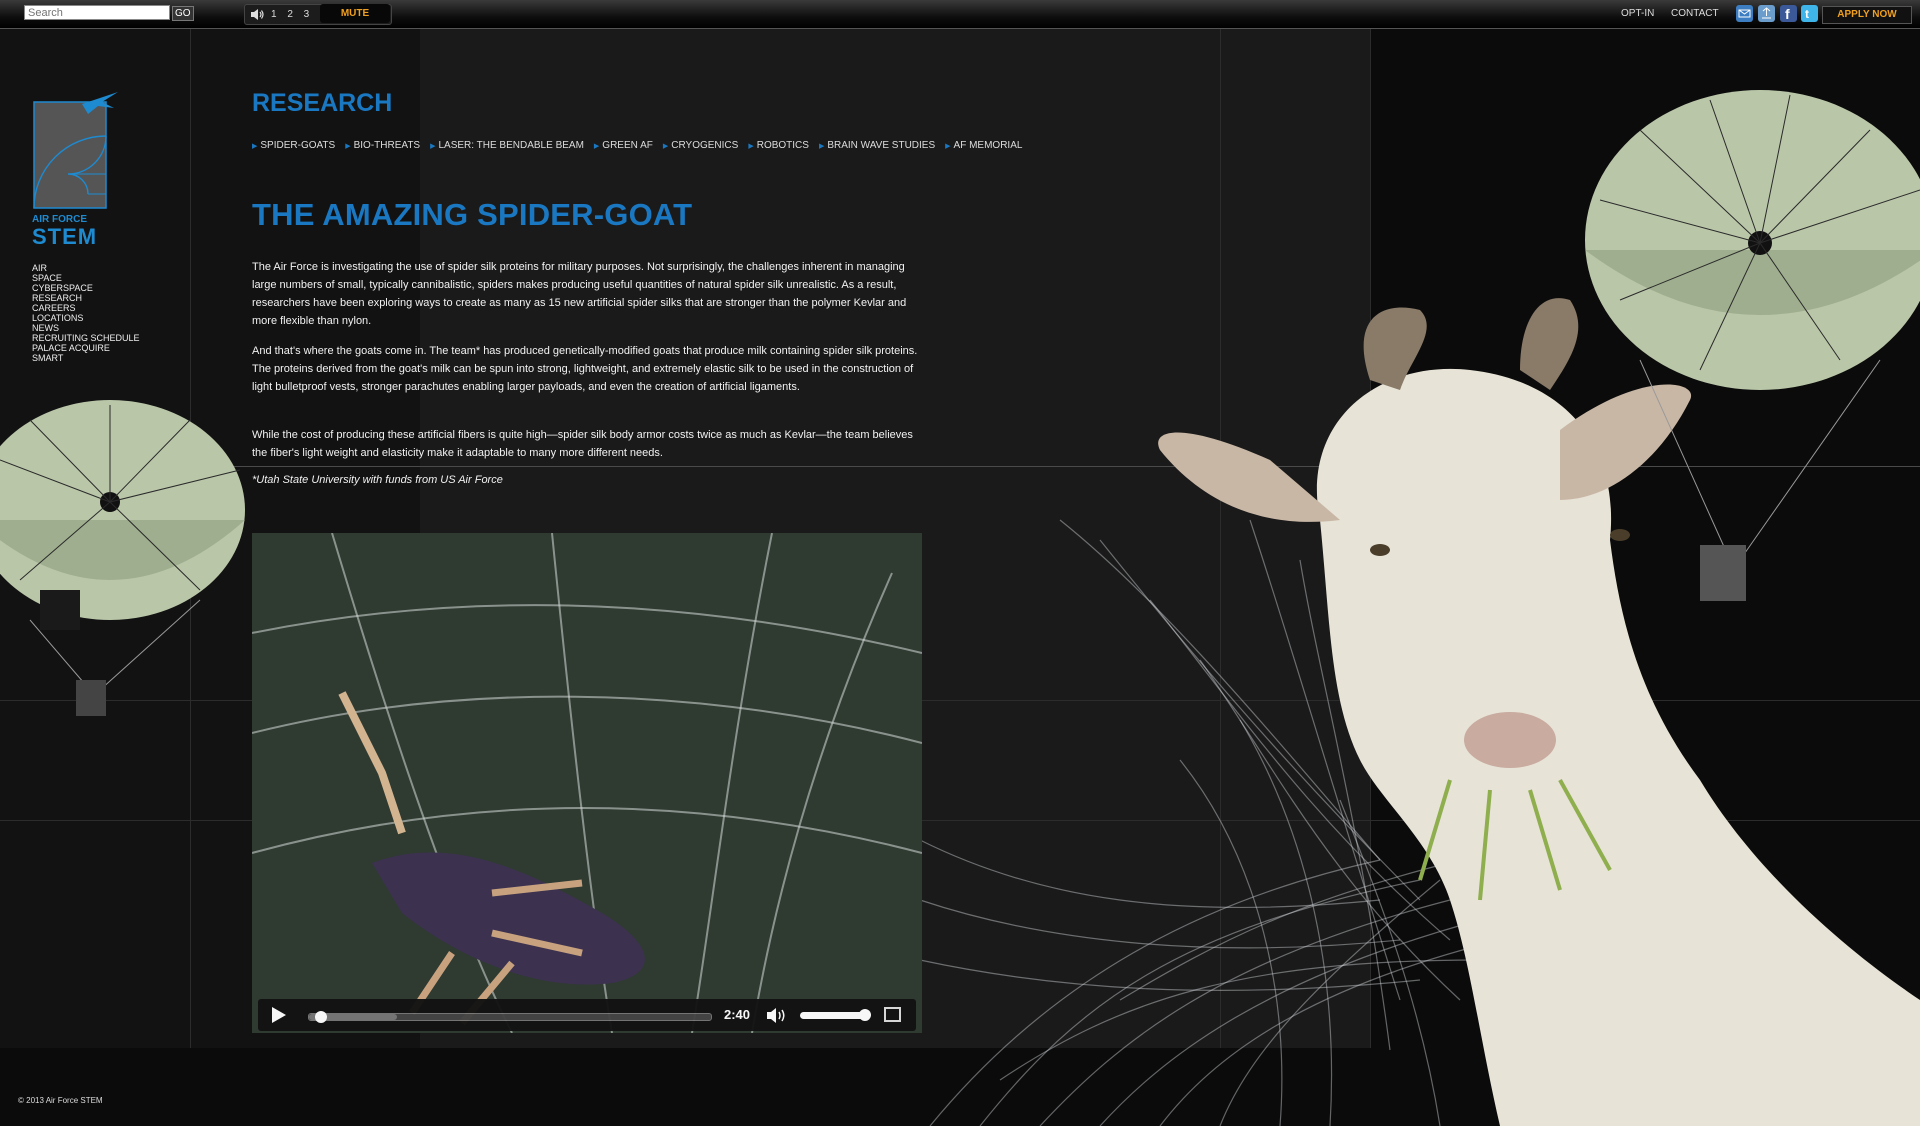  I want to click on apply-now-button: APPLY NOW, so click(1867, 15).